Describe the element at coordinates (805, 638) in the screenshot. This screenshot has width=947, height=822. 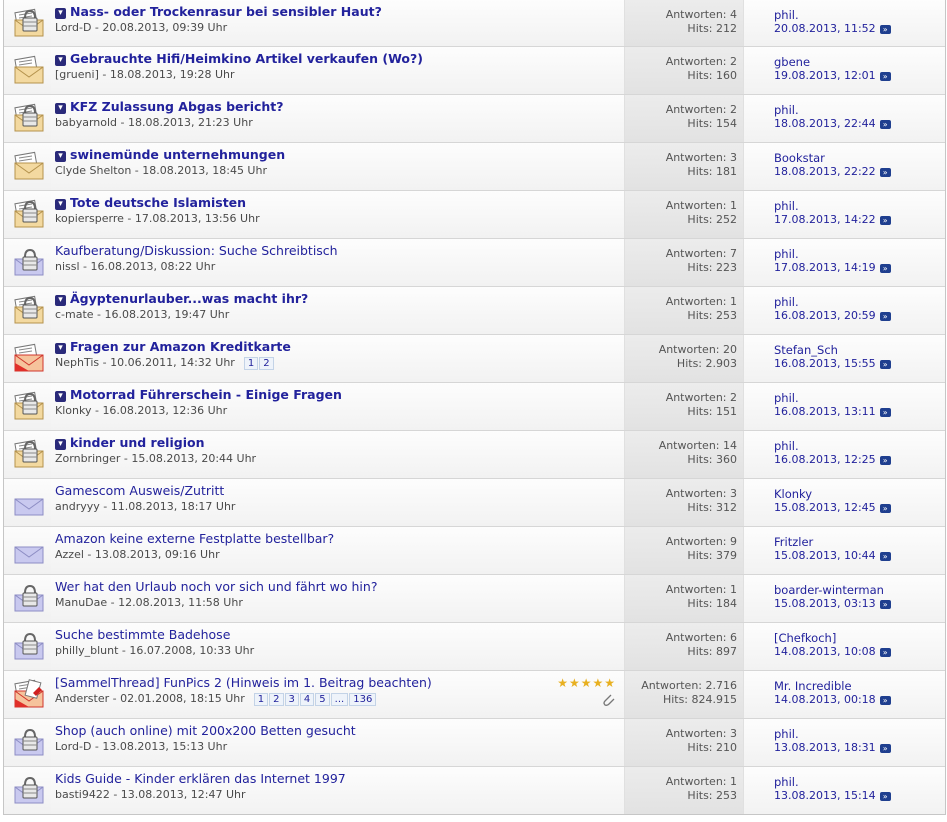
I see `last-post-user: [Chefkoch]` at that location.